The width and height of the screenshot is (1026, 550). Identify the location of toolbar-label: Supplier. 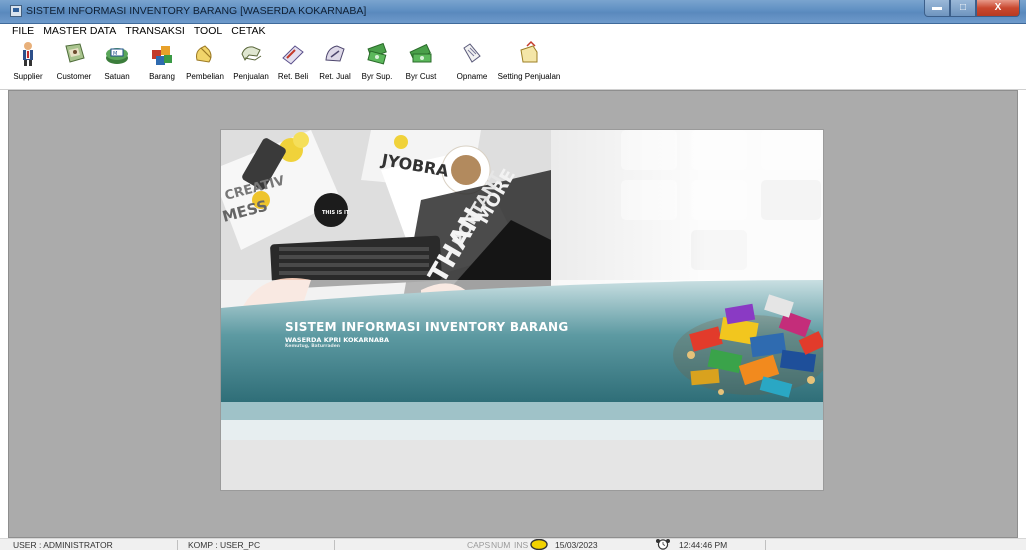
(28, 76).